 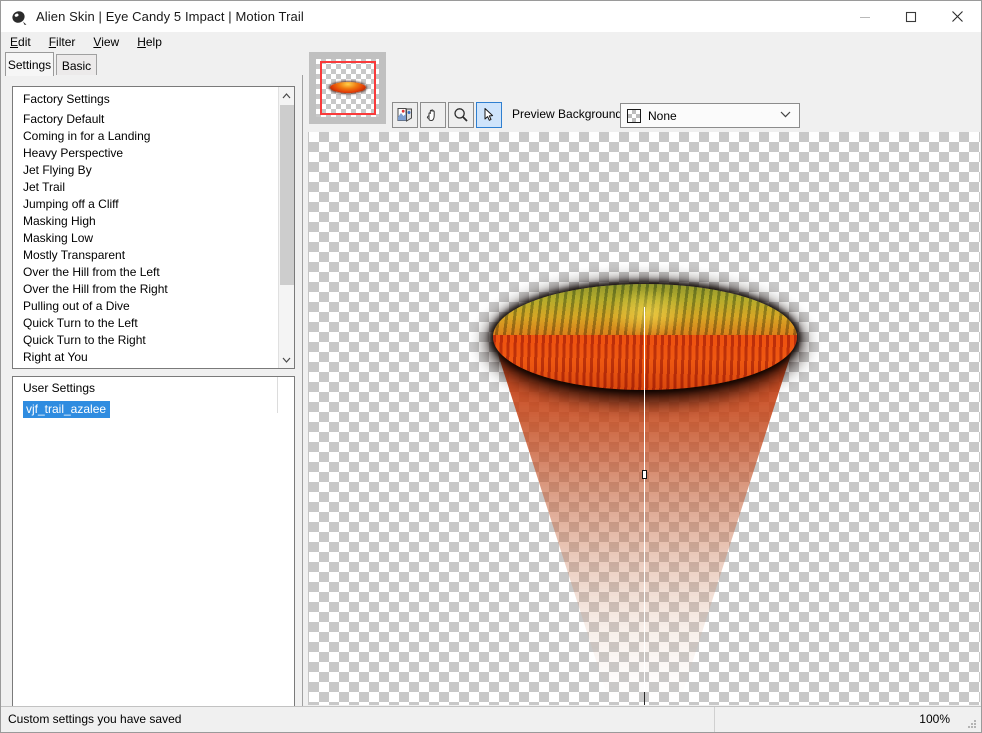 I want to click on close-button, so click(x=957, y=16).